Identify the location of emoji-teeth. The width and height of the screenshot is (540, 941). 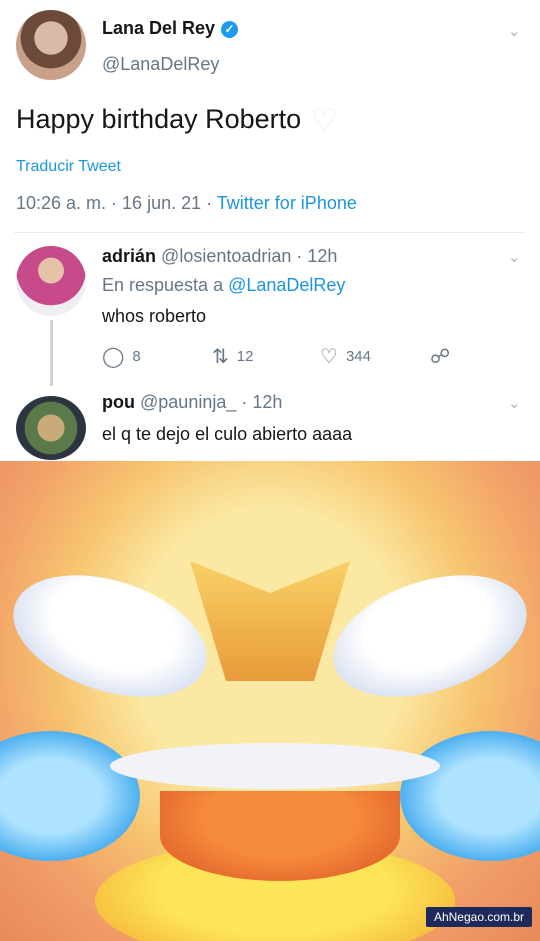
(275, 766).